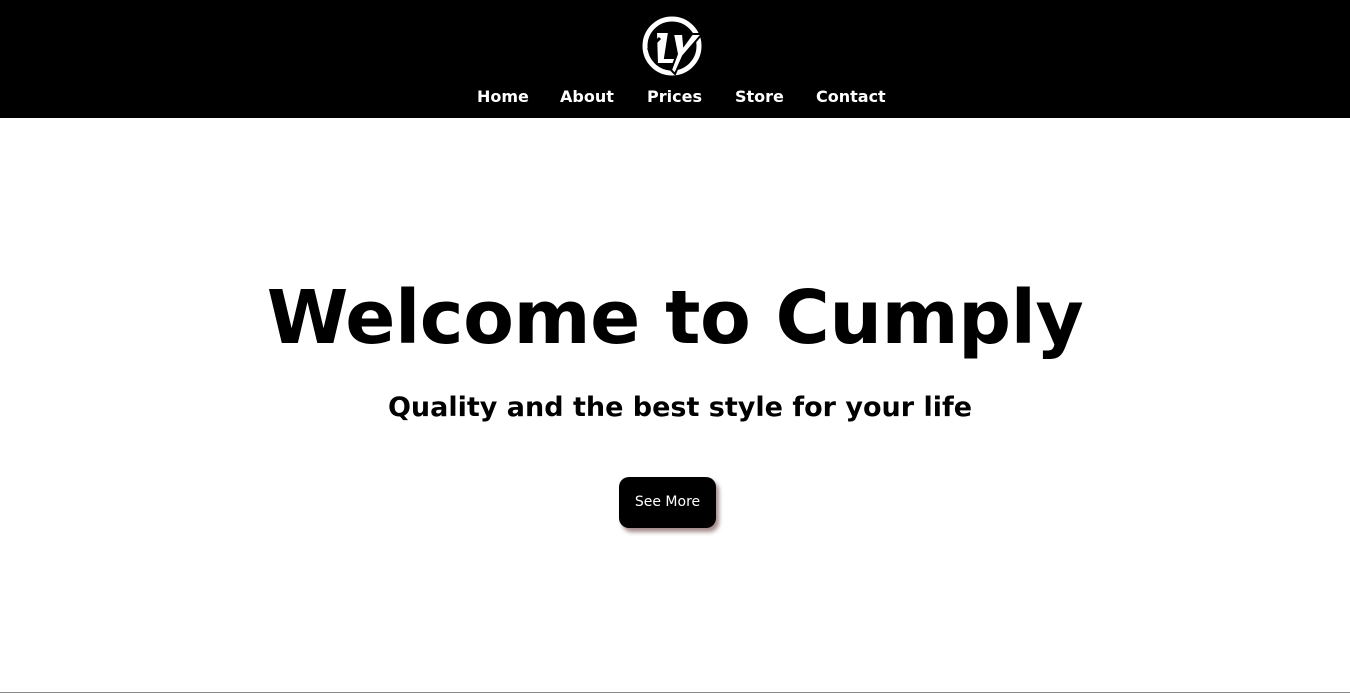 The image size is (1350, 695). I want to click on nav-link-prices: Prices, so click(674, 97).